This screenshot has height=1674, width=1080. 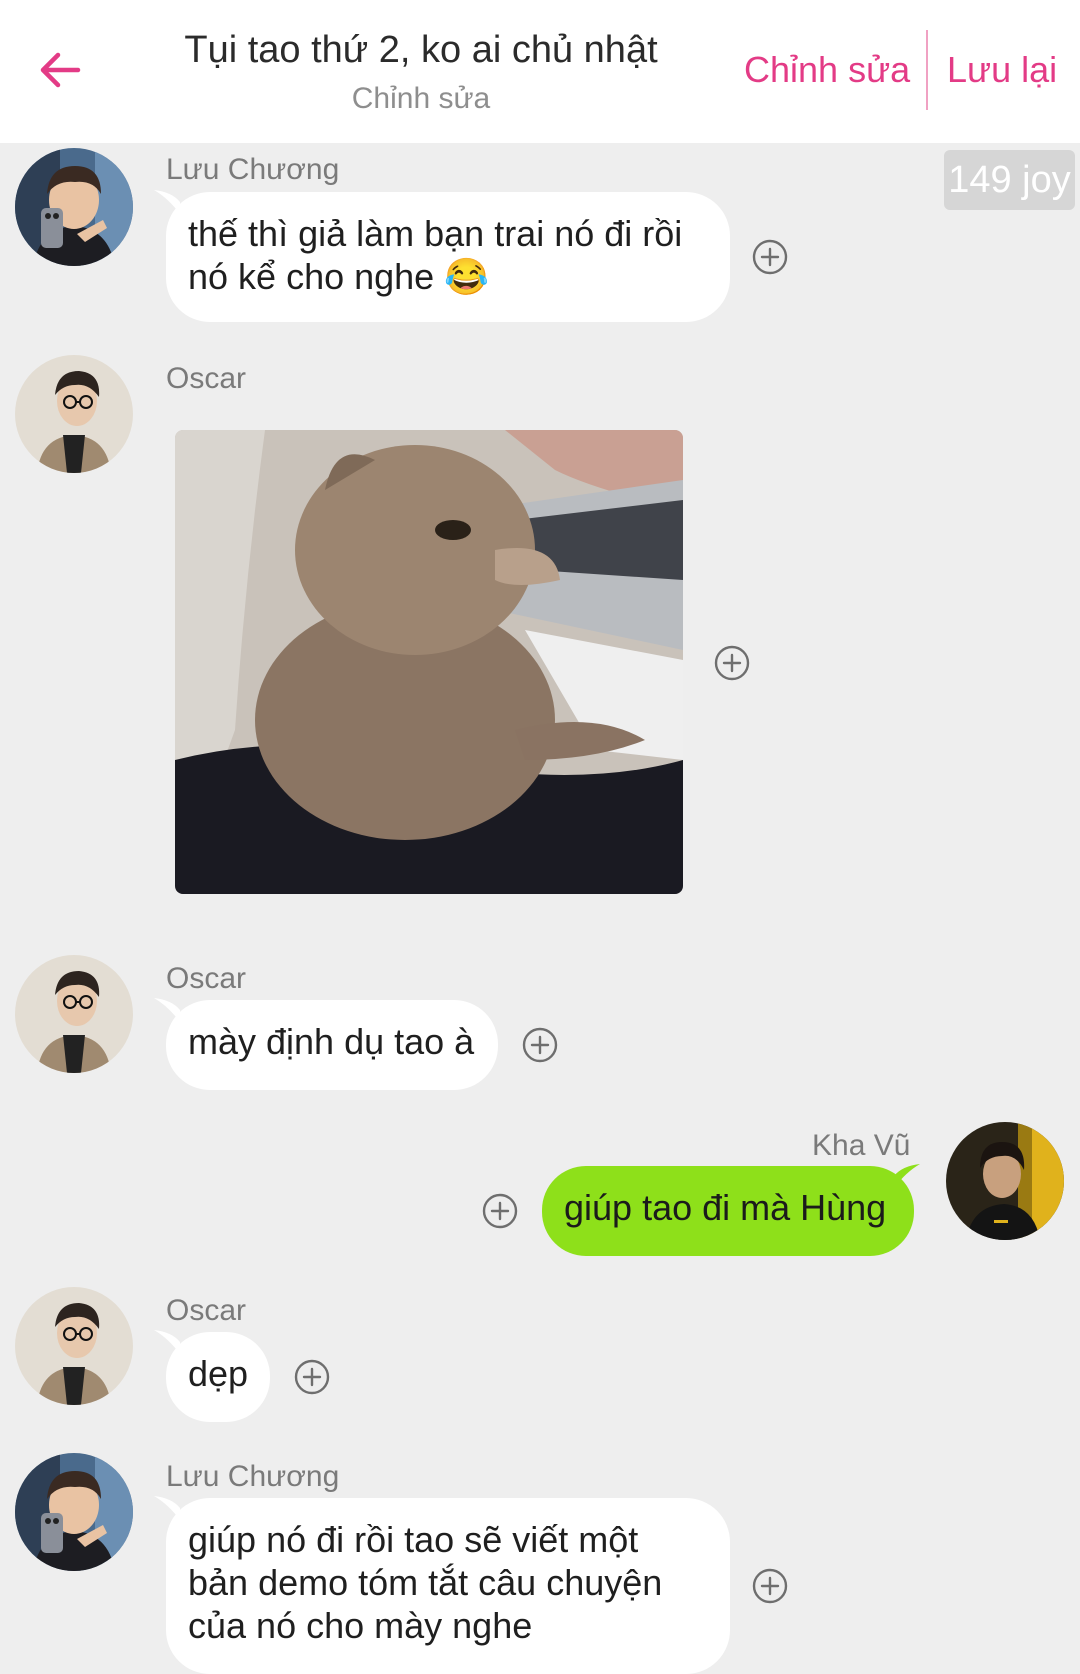 I want to click on conversation-subtitle: Chỉnh sửa, so click(x=421, y=99).